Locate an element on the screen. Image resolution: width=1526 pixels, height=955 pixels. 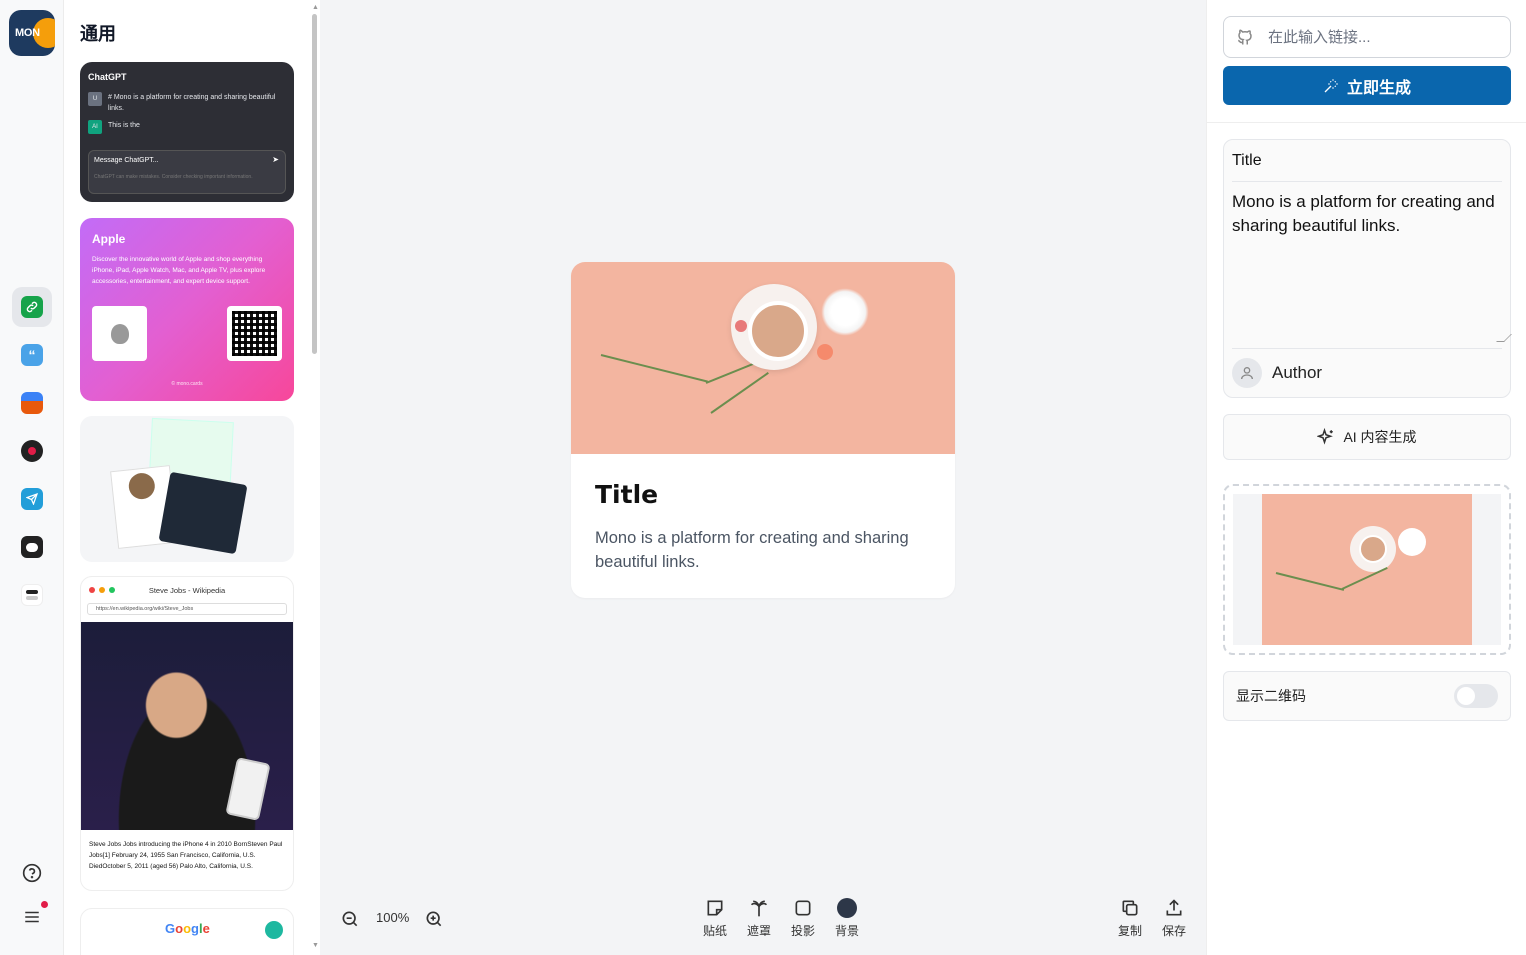
copy-button: 复制 is located at coordinates (1130, 918).